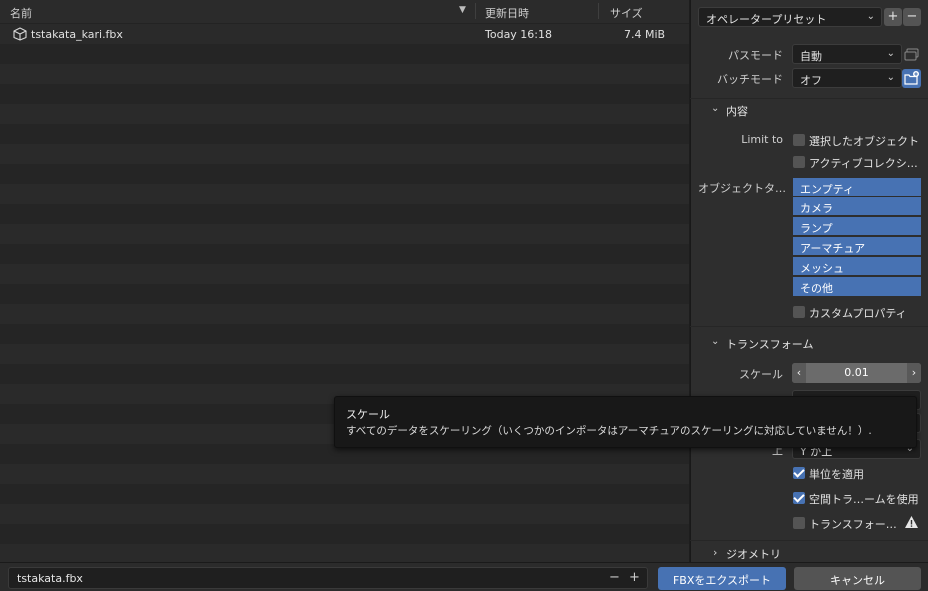 This screenshot has width=928, height=591. I want to click on operator-preset-dropdown: オペレータープリセット ⌄, so click(790, 17).